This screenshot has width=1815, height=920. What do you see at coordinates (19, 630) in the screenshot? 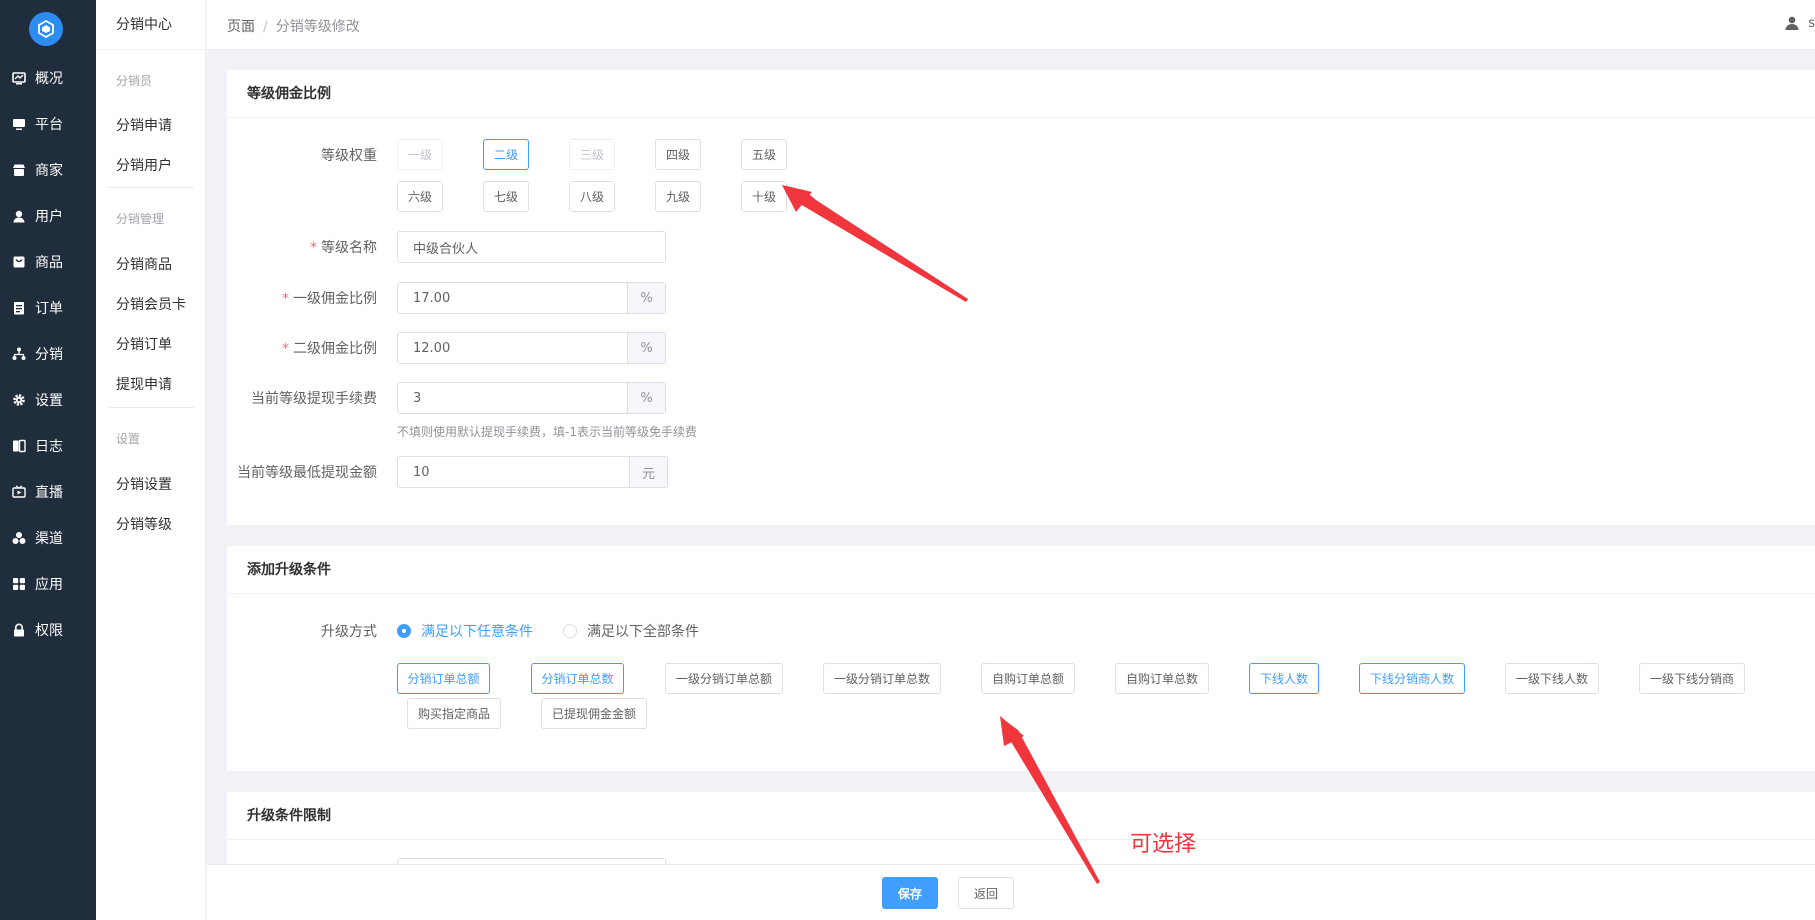
I see `lock-icon` at bounding box center [19, 630].